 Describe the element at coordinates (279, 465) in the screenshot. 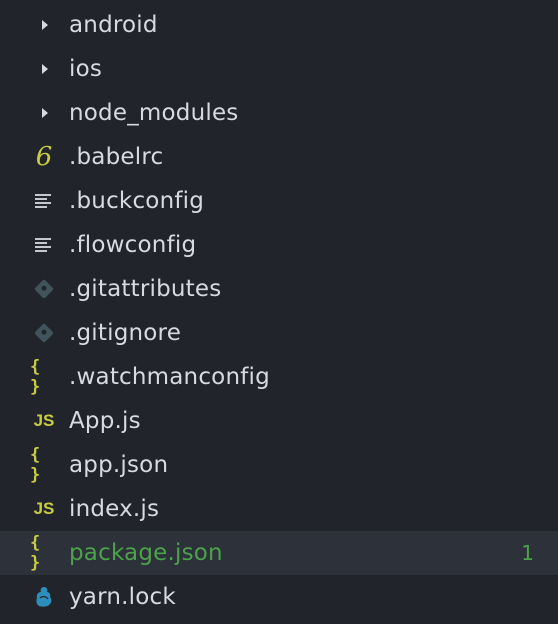

I see `tree-item-app-json: { } app.json` at that location.